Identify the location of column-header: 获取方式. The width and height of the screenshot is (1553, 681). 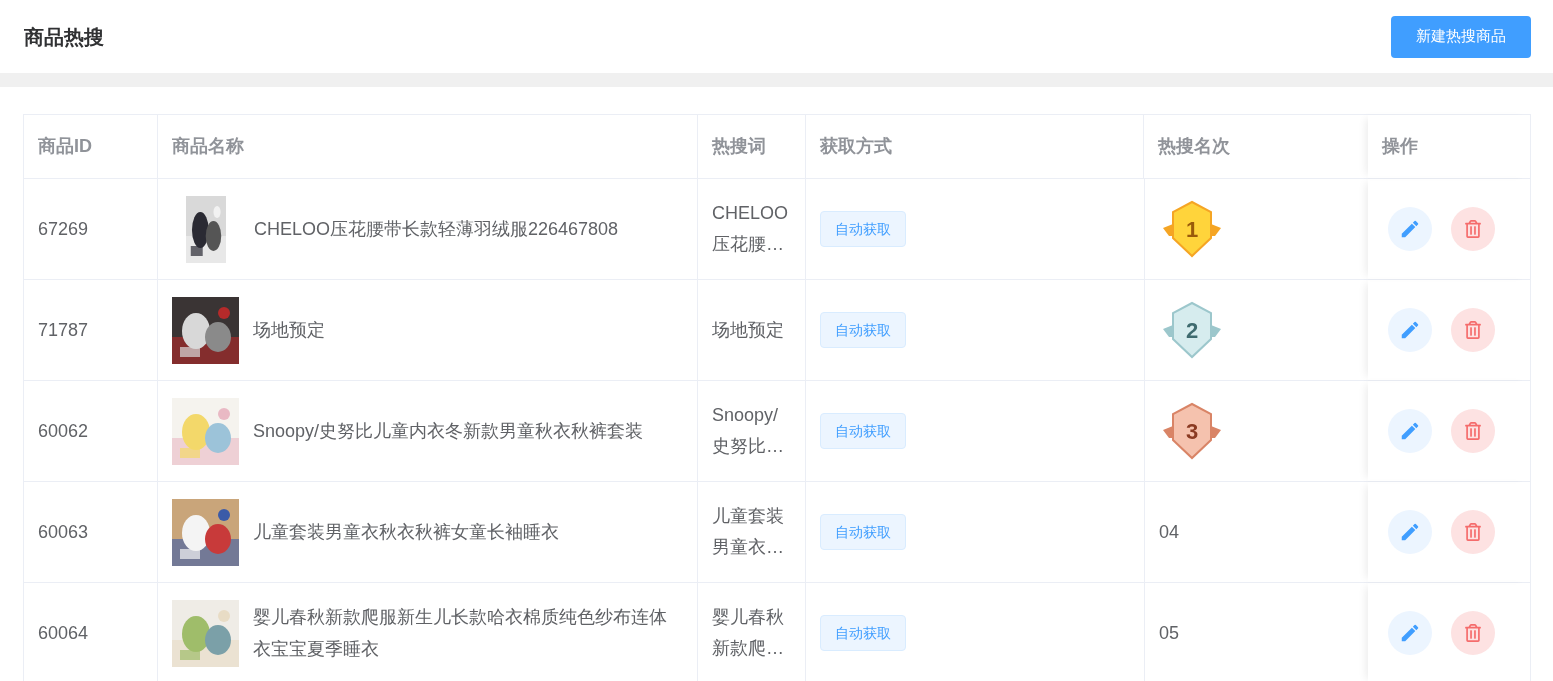
(856, 146).